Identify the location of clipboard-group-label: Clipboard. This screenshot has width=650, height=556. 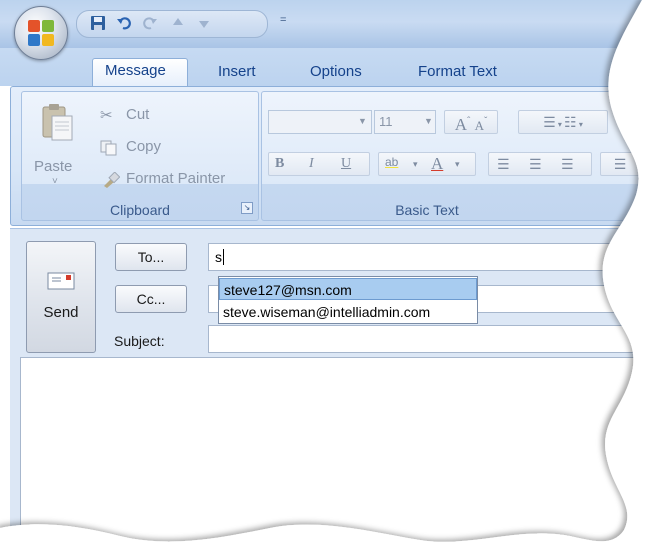
(140, 210).